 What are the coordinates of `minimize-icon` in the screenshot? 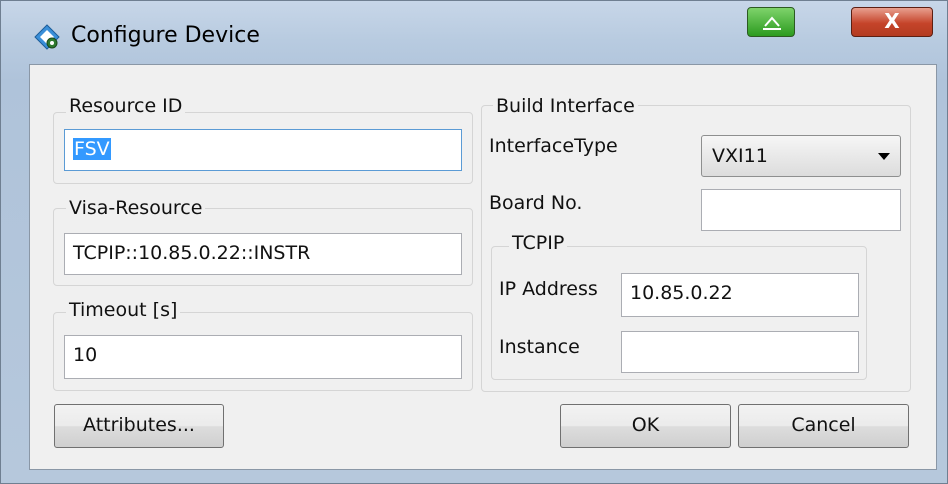 It's located at (772, 23).